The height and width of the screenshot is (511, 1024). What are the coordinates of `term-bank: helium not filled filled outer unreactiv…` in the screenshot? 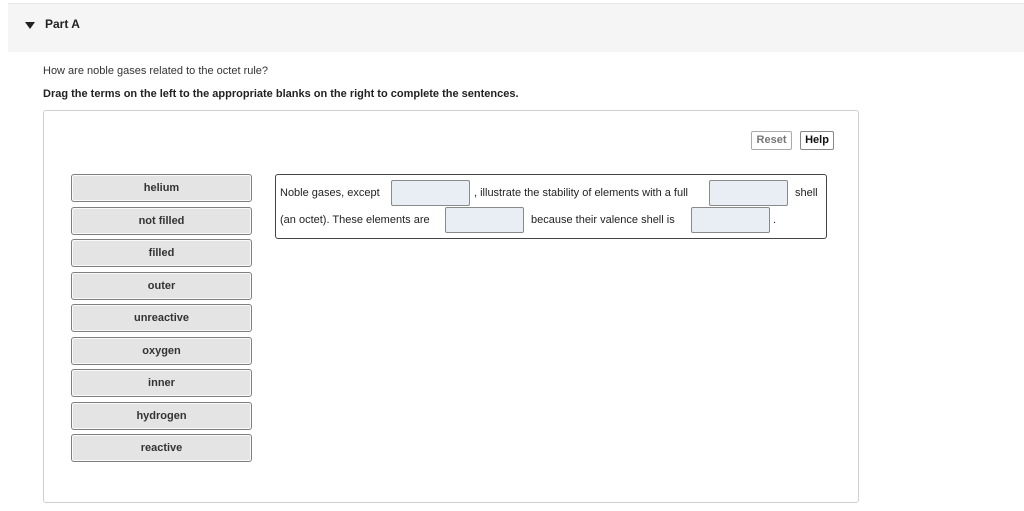 It's located at (161, 320).